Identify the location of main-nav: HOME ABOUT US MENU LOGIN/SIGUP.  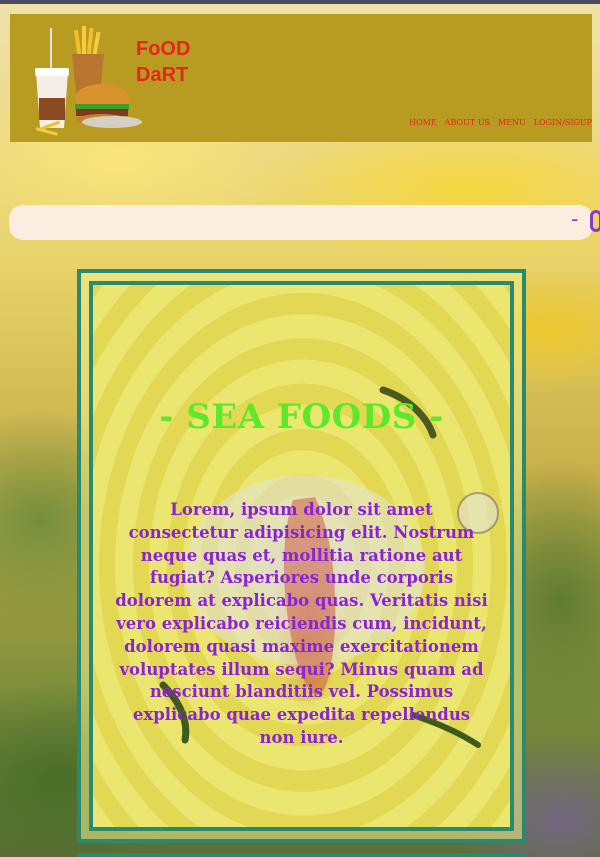
(500, 122).